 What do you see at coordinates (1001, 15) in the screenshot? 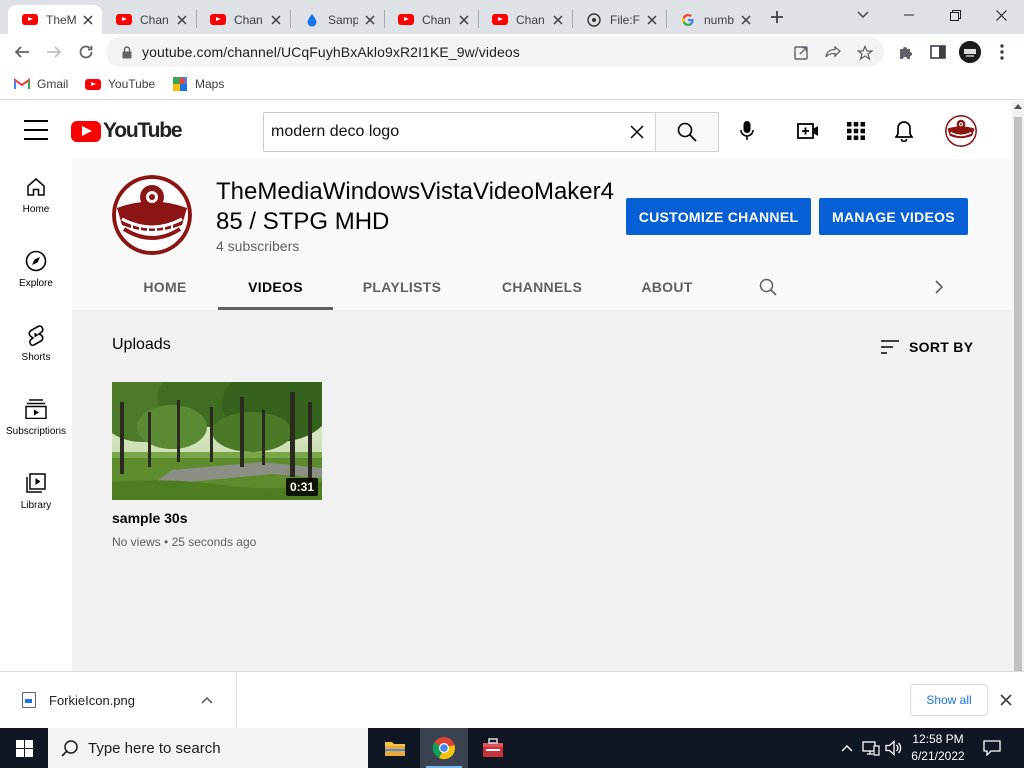
I see `close-window-button` at bounding box center [1001, 15].